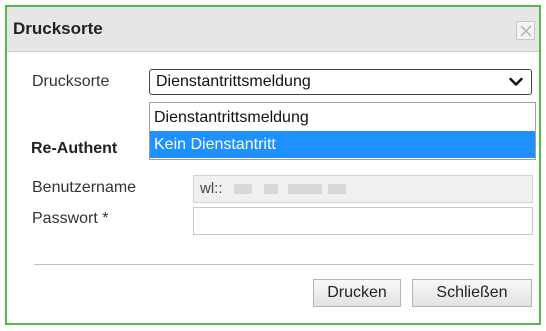  I want to click on dialog-titlebar: Drucksorte, so click(273, 29).